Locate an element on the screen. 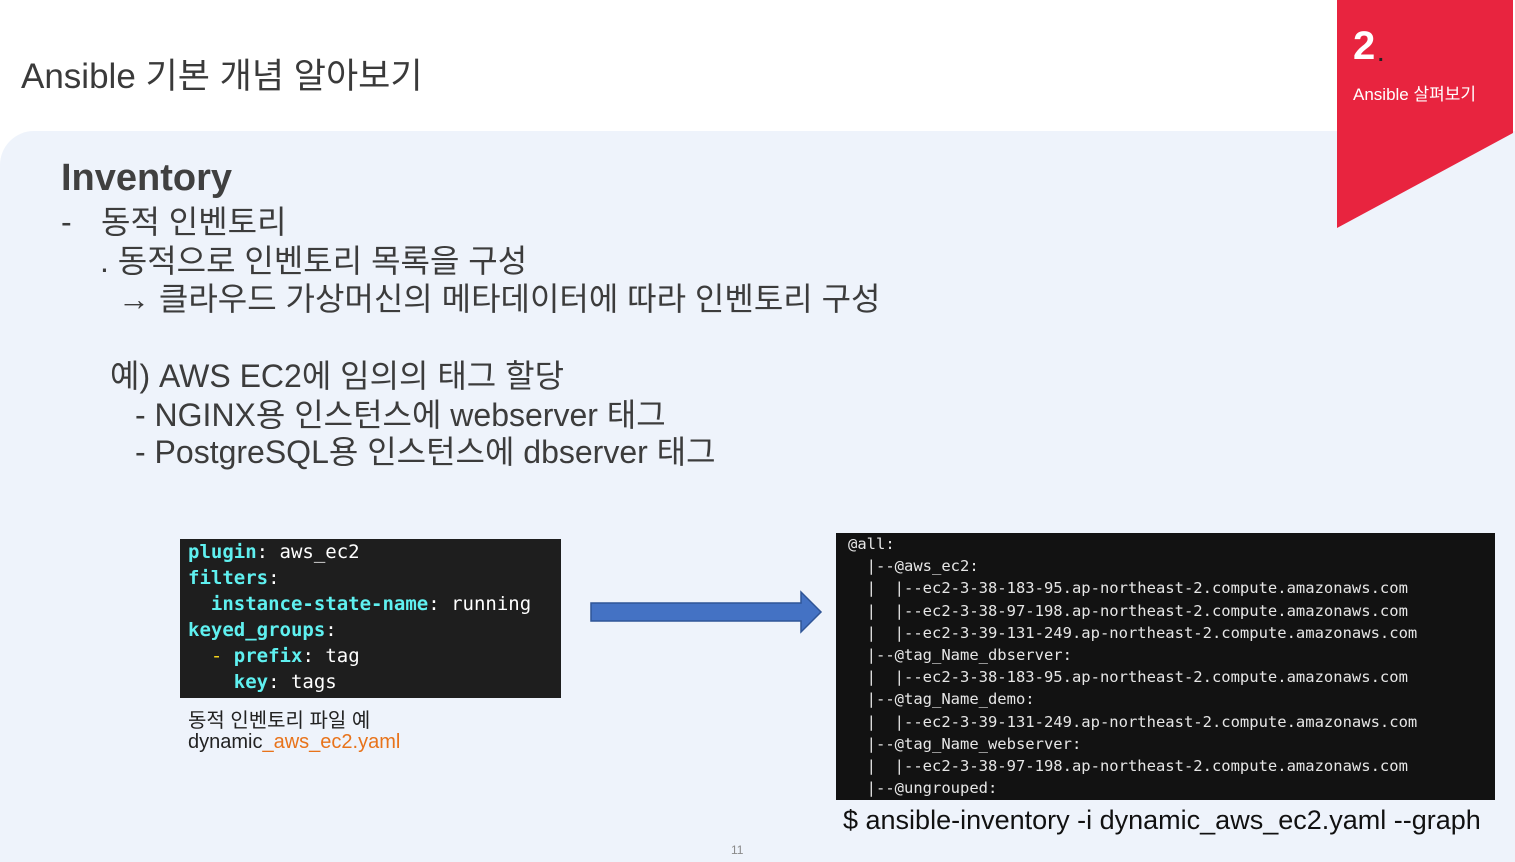  code-text: : tag is located at coordinates (331, 656).